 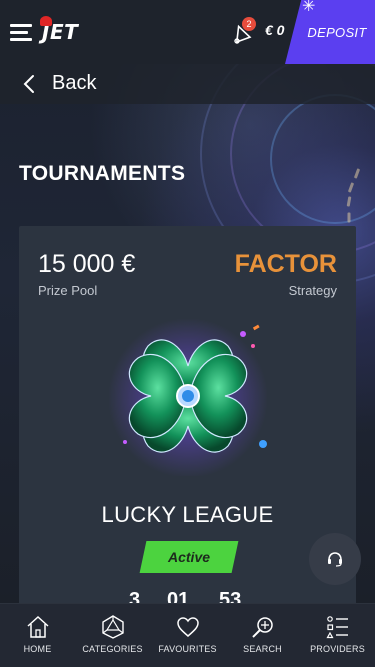 I want to click on sparkle-icon: ✳, so click(x=309, y=7).